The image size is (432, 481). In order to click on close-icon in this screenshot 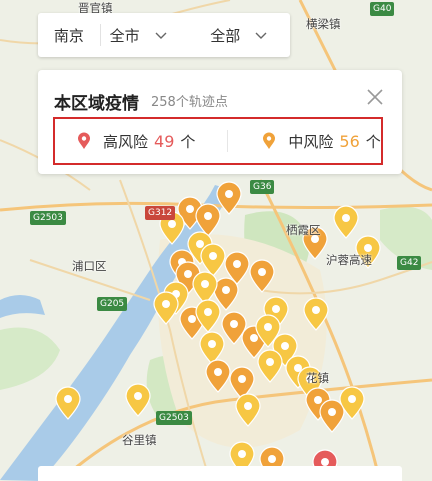, I will do `click(375, 97)`.